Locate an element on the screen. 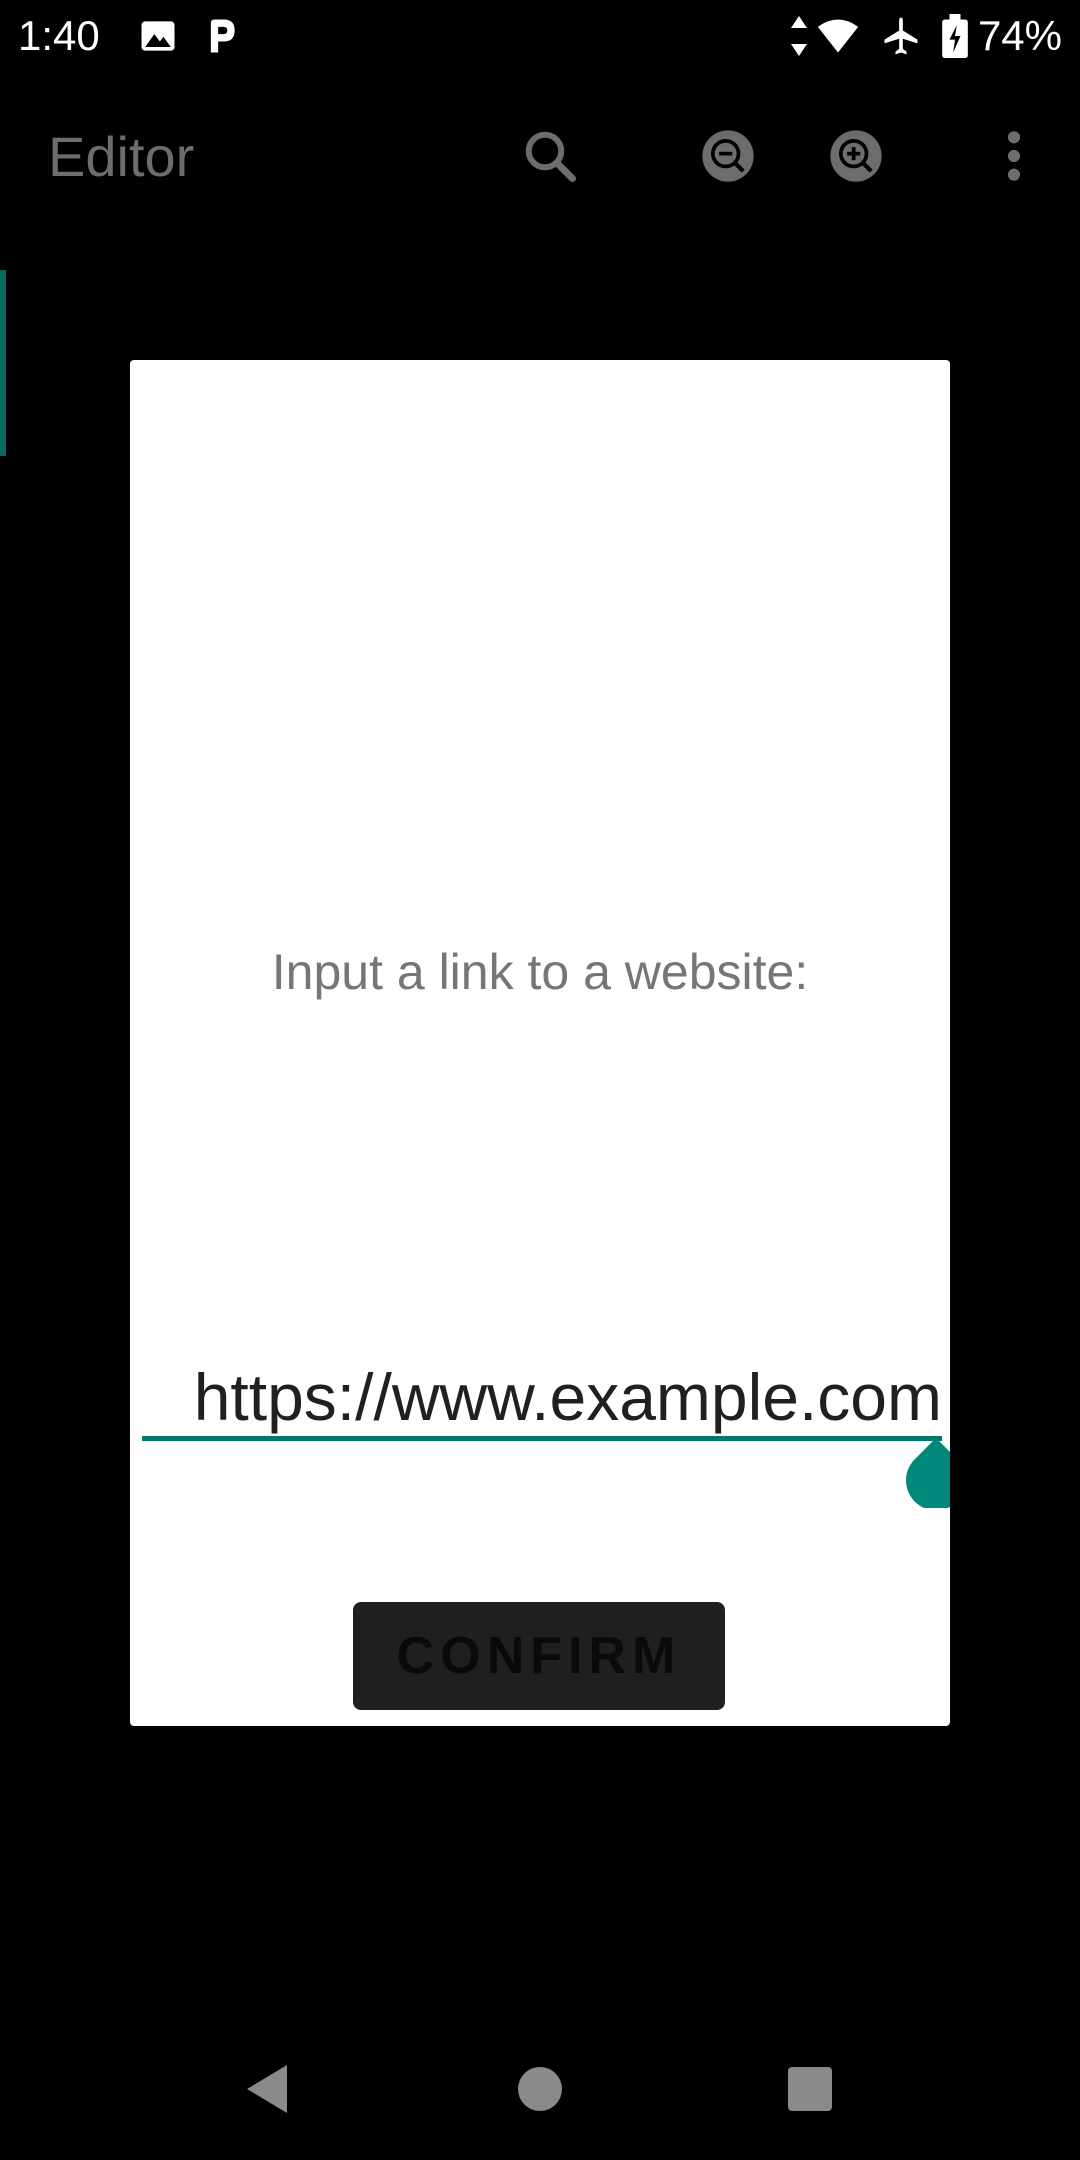 This screenshot has width=1080, height=2160. back-icon is located at coordinates (267, 2089).